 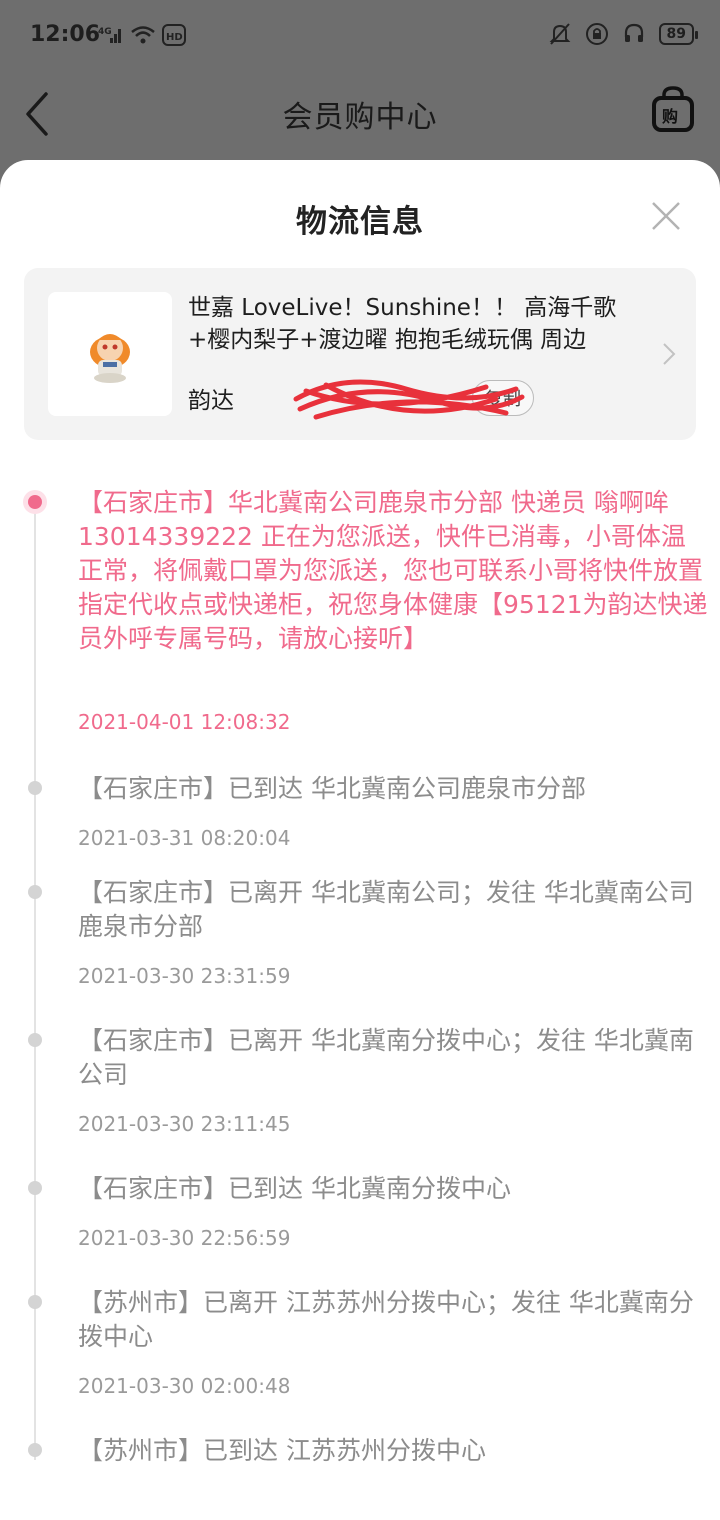 I want to click on app-header: 会员购中心 购, so click(x=360, y=112).